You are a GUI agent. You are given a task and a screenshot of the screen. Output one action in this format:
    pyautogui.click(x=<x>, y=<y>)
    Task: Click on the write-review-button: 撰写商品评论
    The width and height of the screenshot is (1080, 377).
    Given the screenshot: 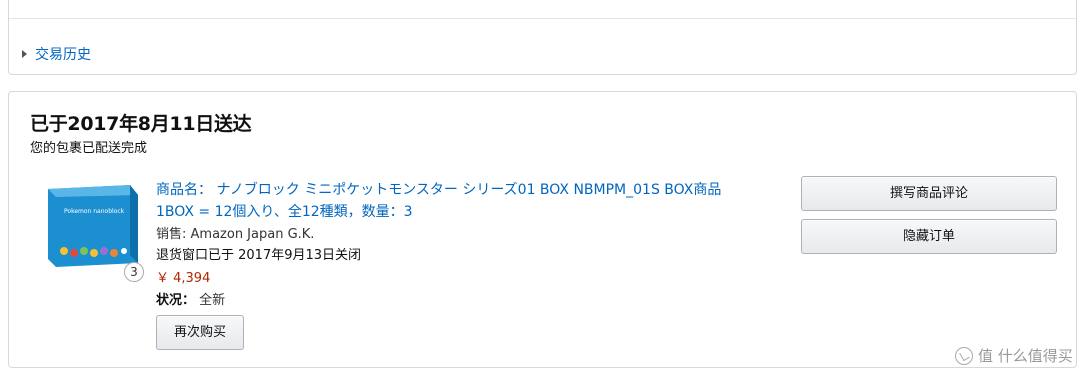 What is the action you would take?
    pyautogui.click(x=929, y=193)
    